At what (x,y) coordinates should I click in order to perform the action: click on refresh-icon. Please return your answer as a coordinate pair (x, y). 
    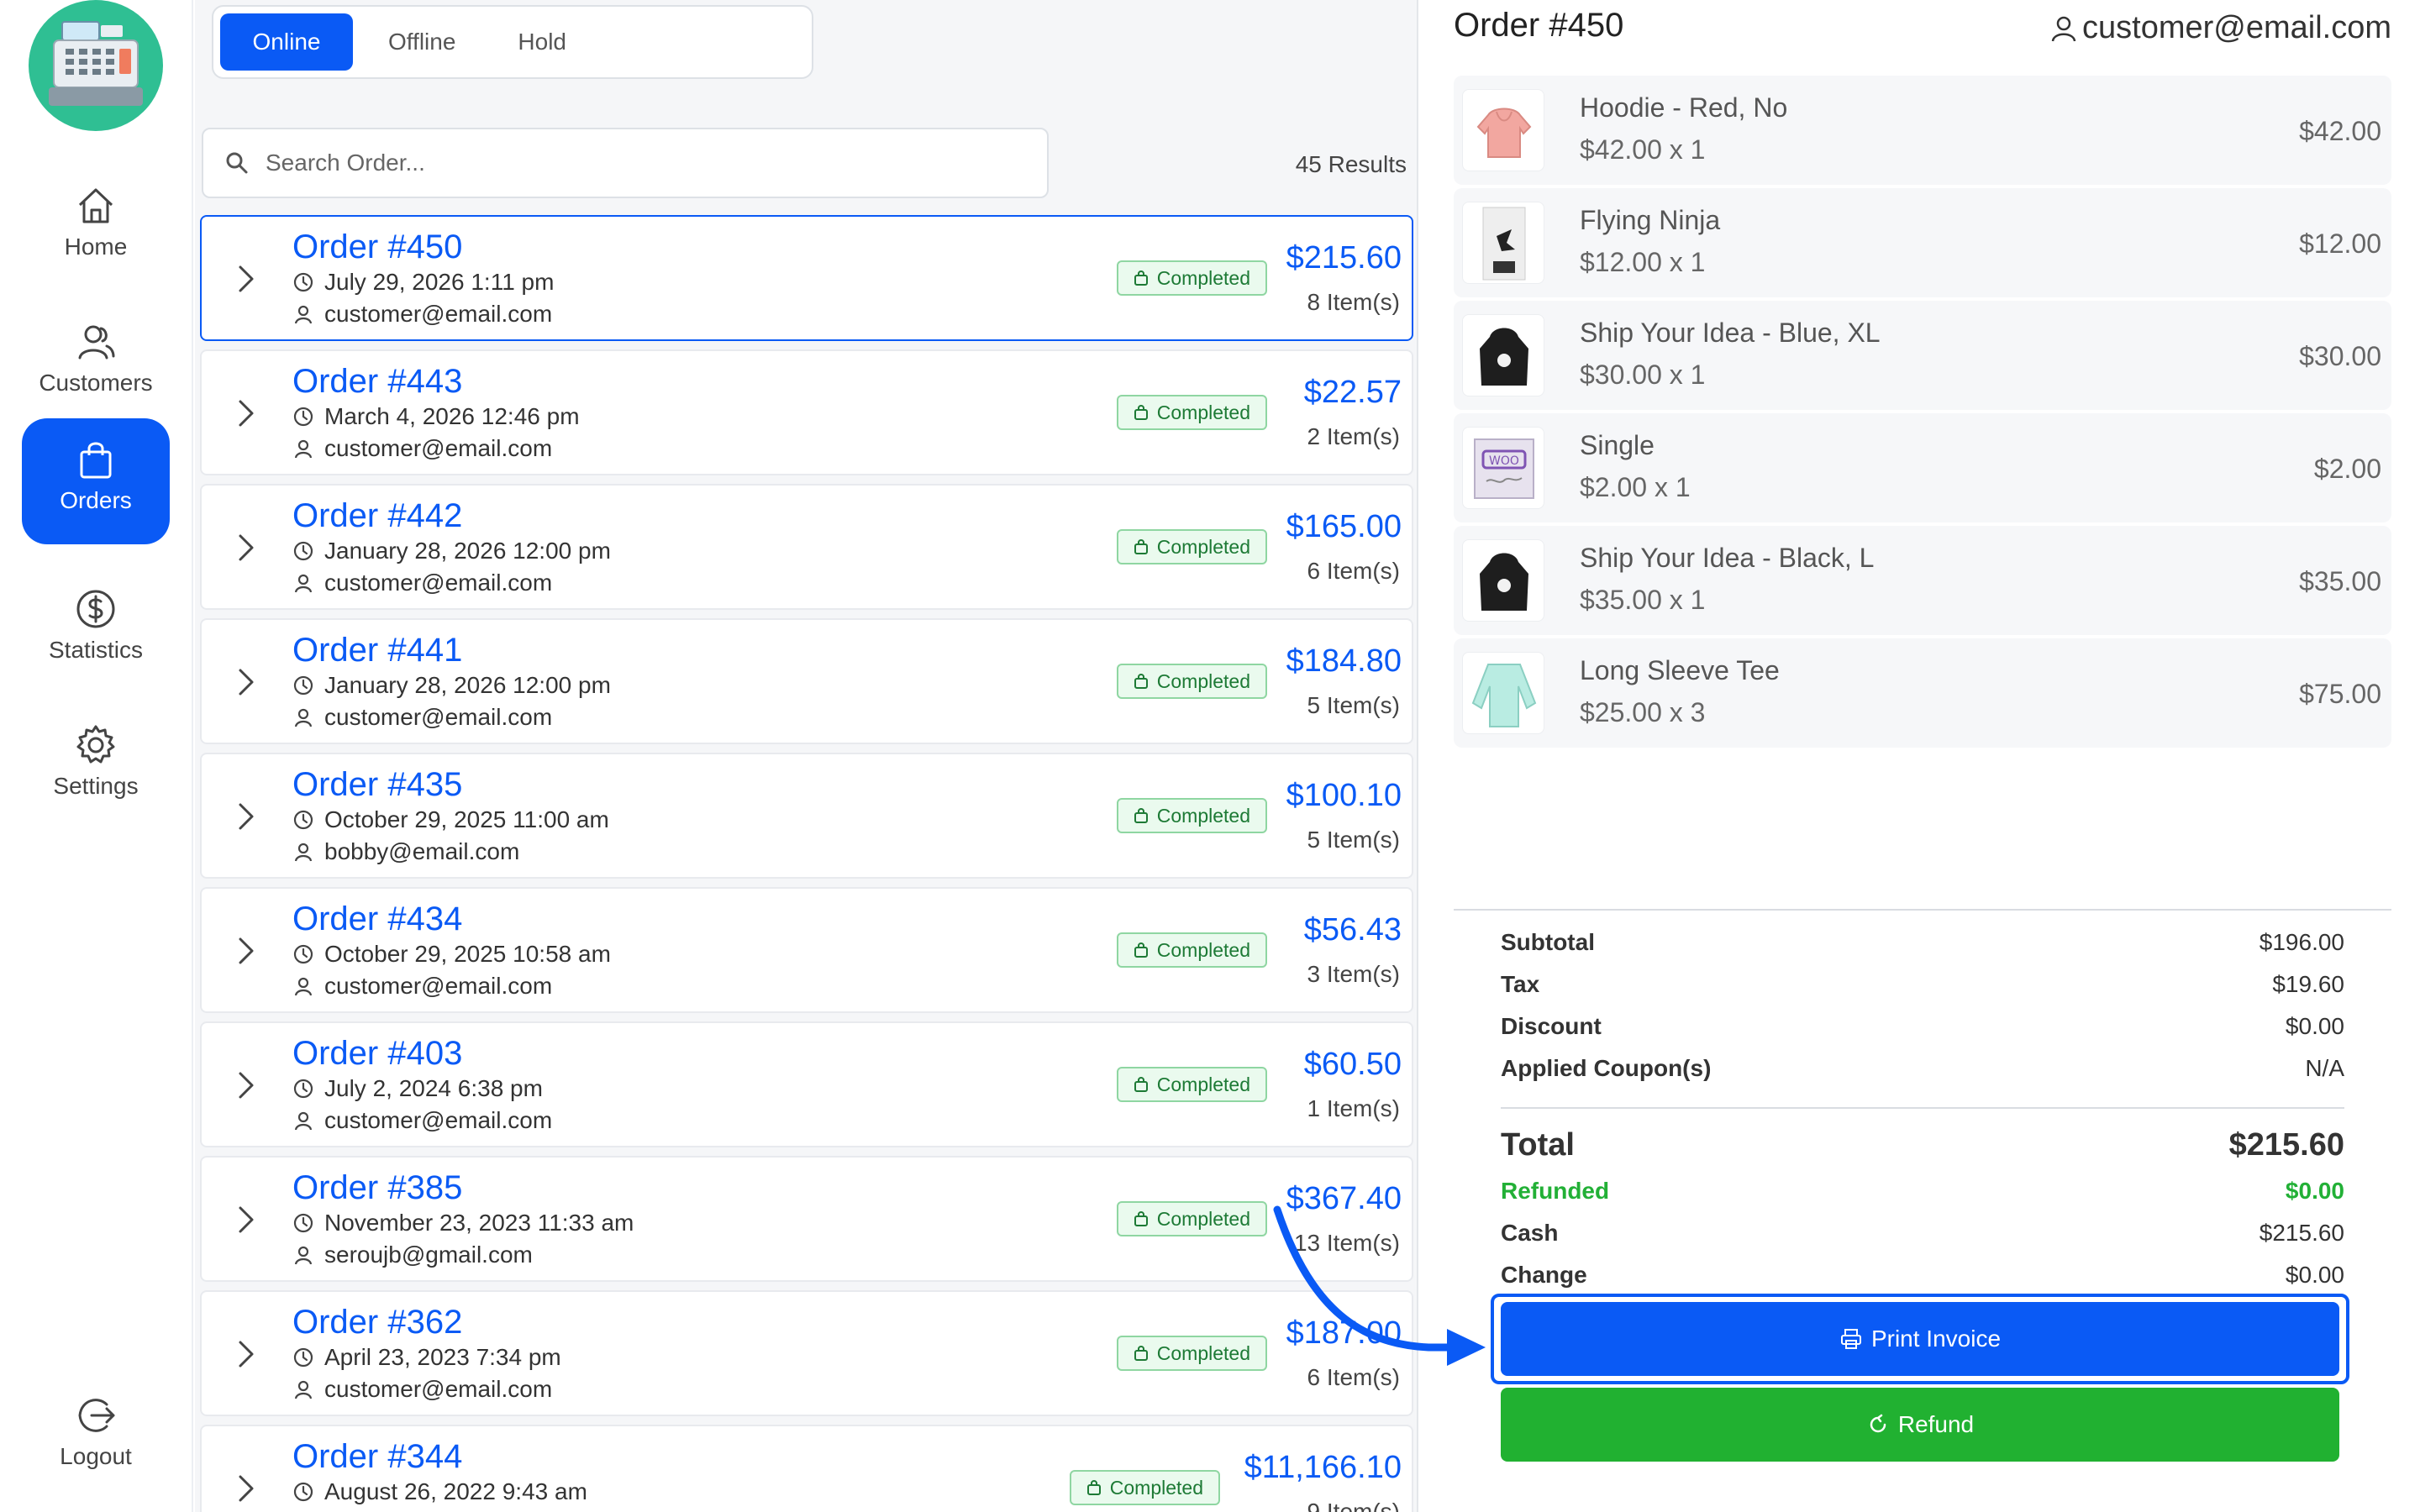
    Looking at the image, I should click on (1878, 1423).